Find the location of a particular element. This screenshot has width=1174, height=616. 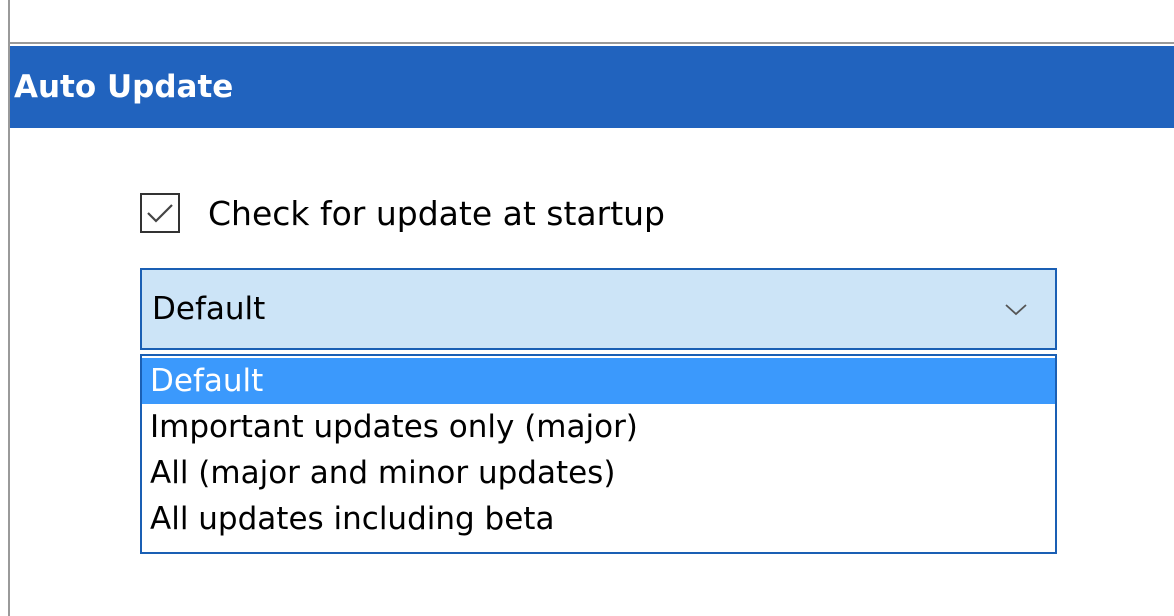

chevron-down-icon is located at coordinates (1016, 309).